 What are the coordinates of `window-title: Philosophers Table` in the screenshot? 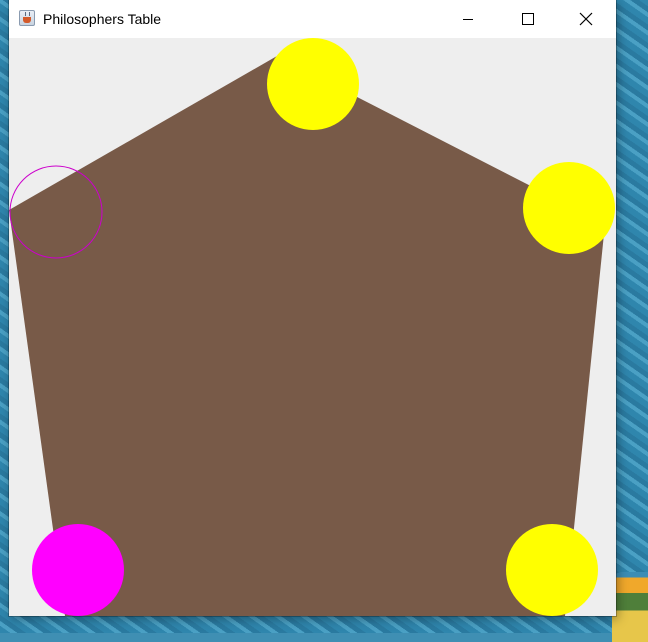 It's located at (102, 19).